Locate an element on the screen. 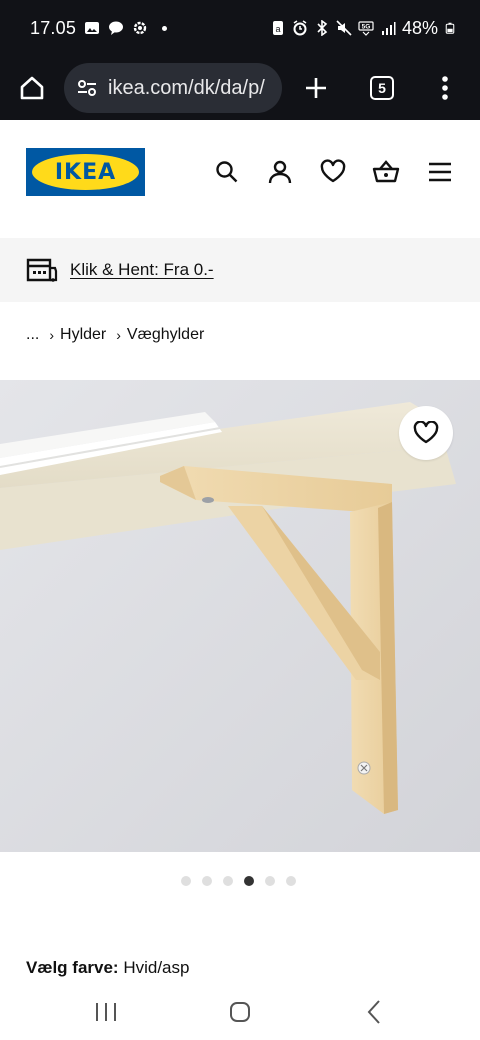  gallery-icon is located at coordinates (92, 28).